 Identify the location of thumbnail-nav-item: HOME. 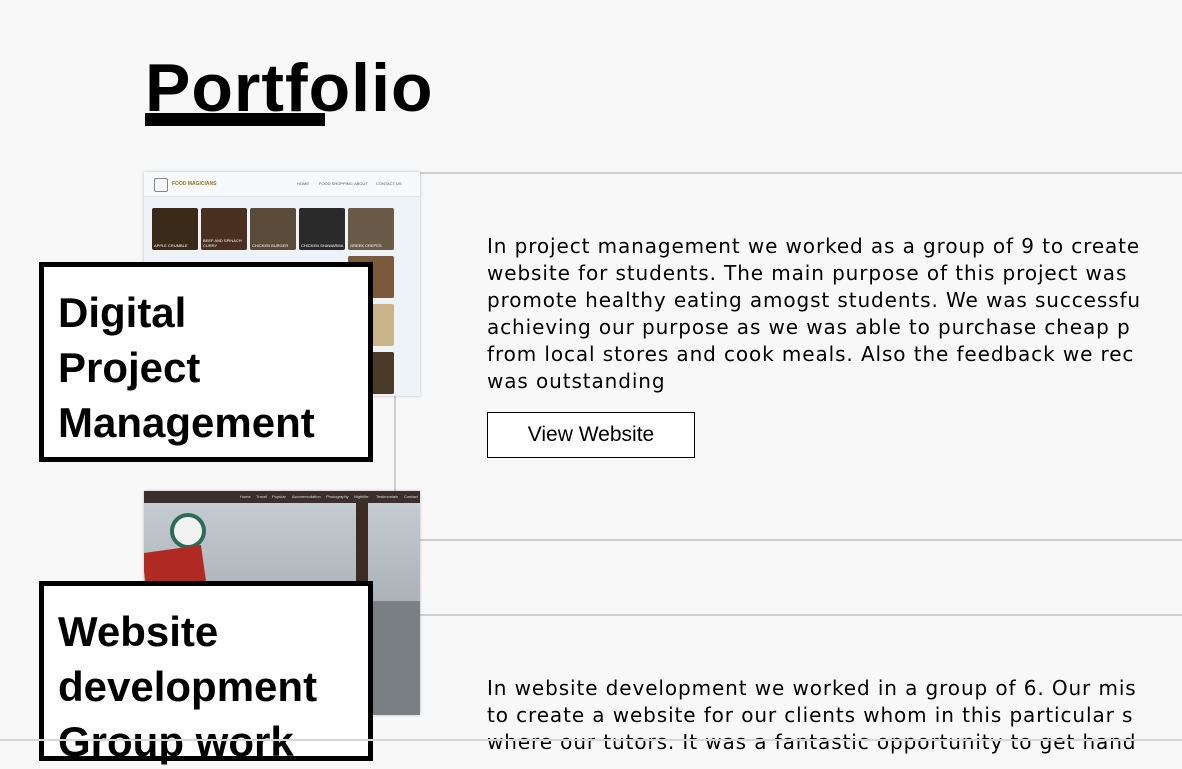
(303, 183).